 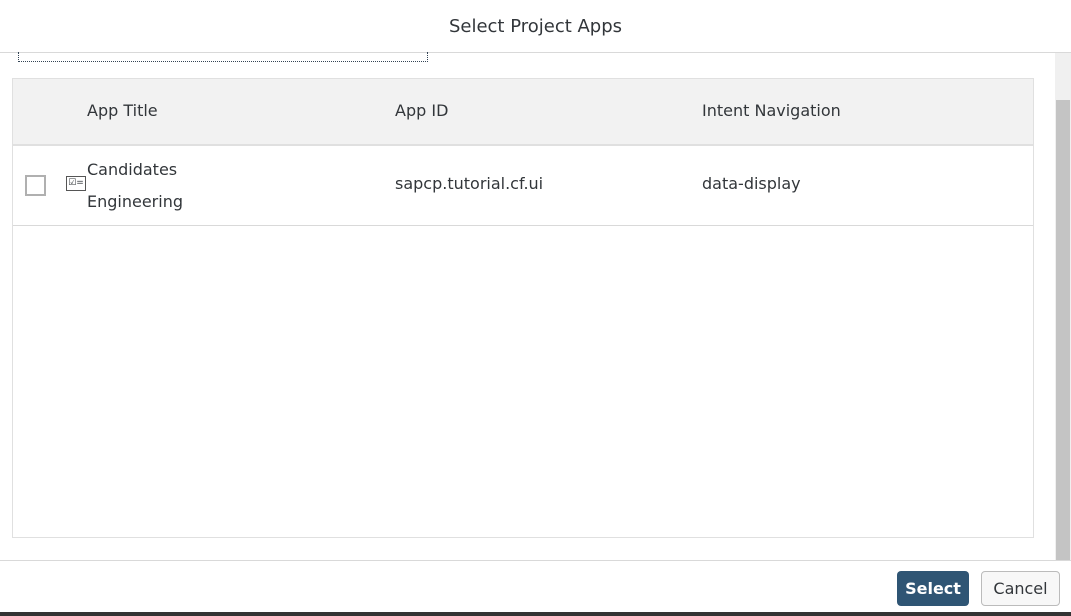 What do you see at coordinates (135, 185) in the screenshot?
I see `app-title-cell: Candidates Engineering` at bounding box center [135, 185].